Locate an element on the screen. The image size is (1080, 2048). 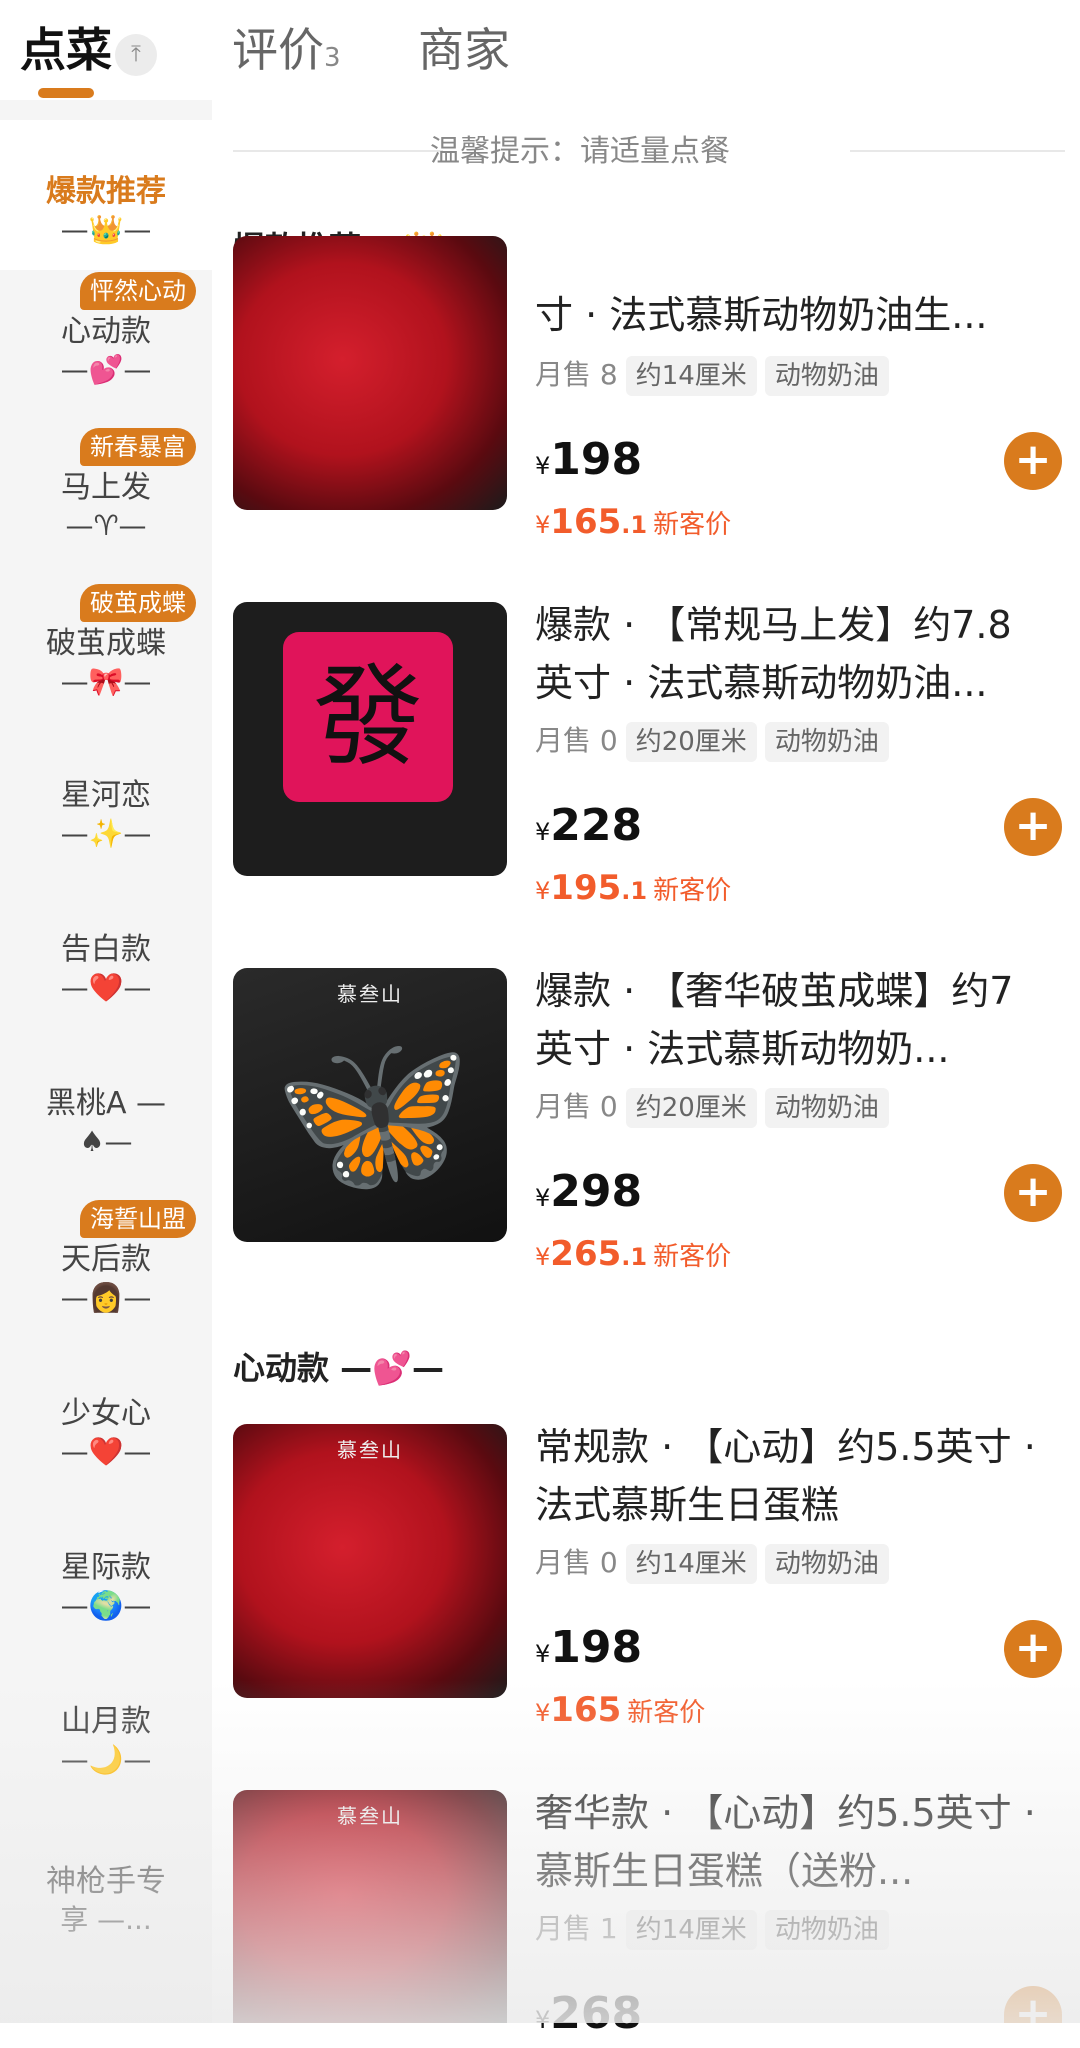
woman-icon: —👩— is located at coordinates (106, 1297).